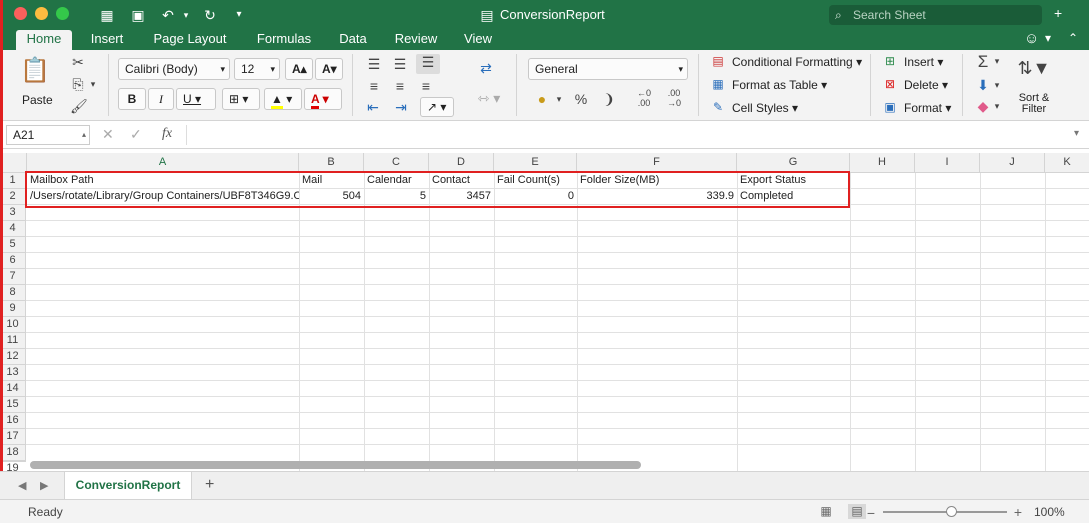 The height and width of the screenshot is (523, 1089). What do you see at coordinates (13, 325) in the screenshot?
I see `row-header: 10` at bounding box center [13, 325].